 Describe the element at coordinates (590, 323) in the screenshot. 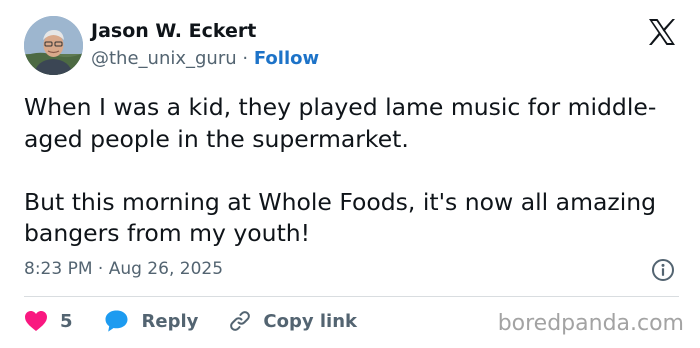

I see `watermark: boredpanda.com` at that location.